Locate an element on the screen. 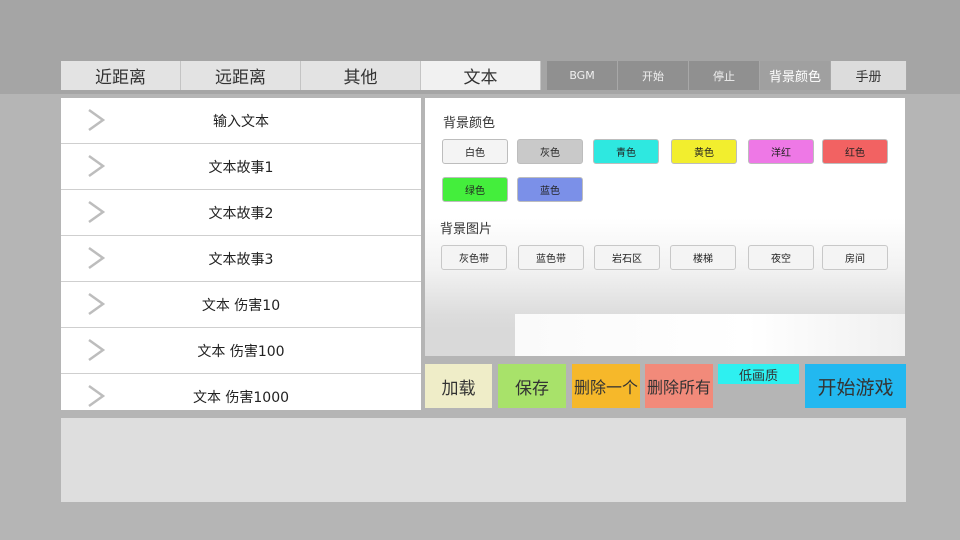 The image size is (960, 540). list-item-label: 输入文本 is located at coordinates (241, 121).